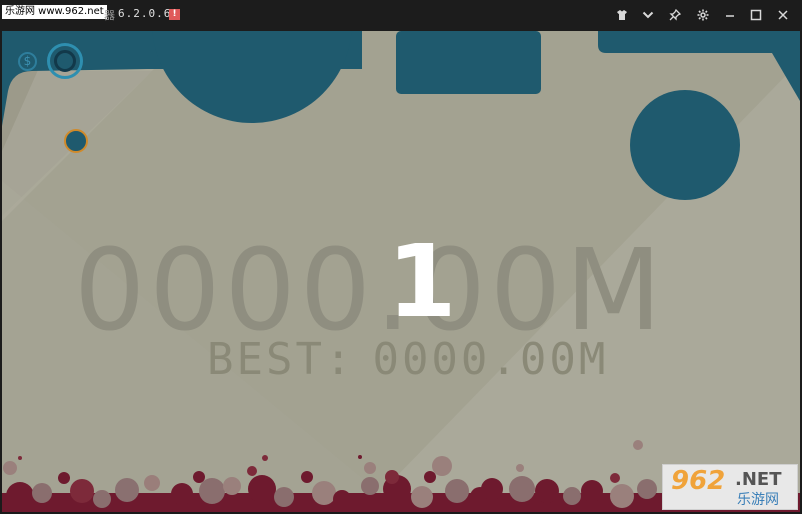  I want to click on pin-icon, so click(675, 15).